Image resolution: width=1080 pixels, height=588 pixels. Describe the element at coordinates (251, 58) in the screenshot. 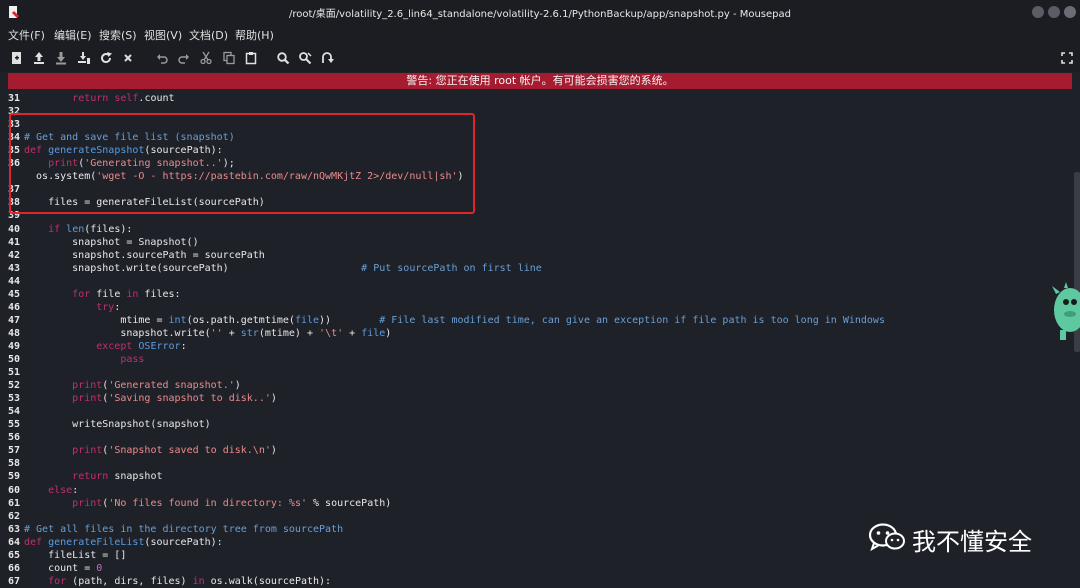

I see `paste-icon` at that location.